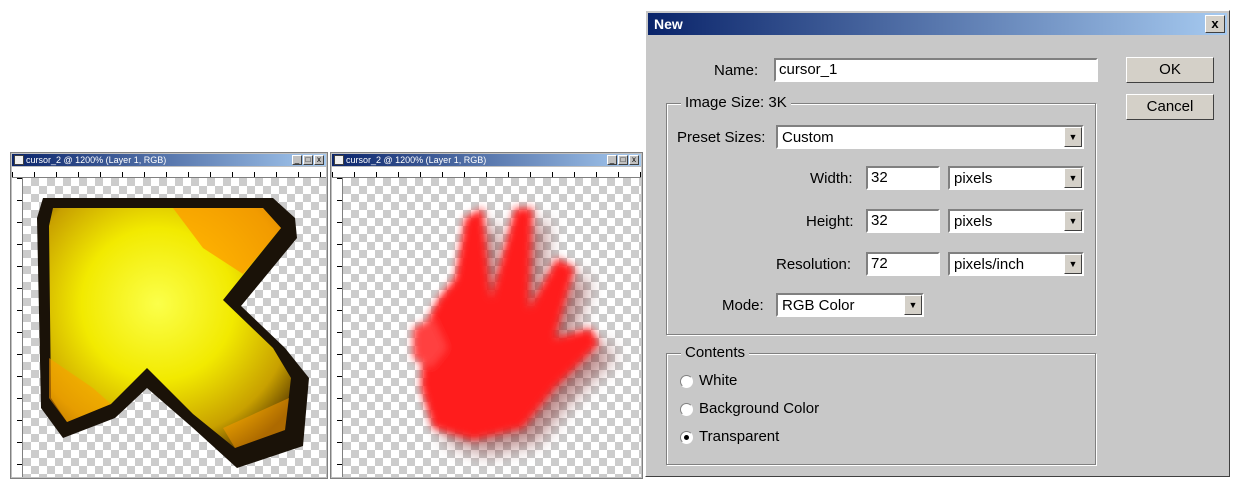 The width and height of the screenshot is (1234, 479). I want to click on contents-label: Contents, so click(715, 352).